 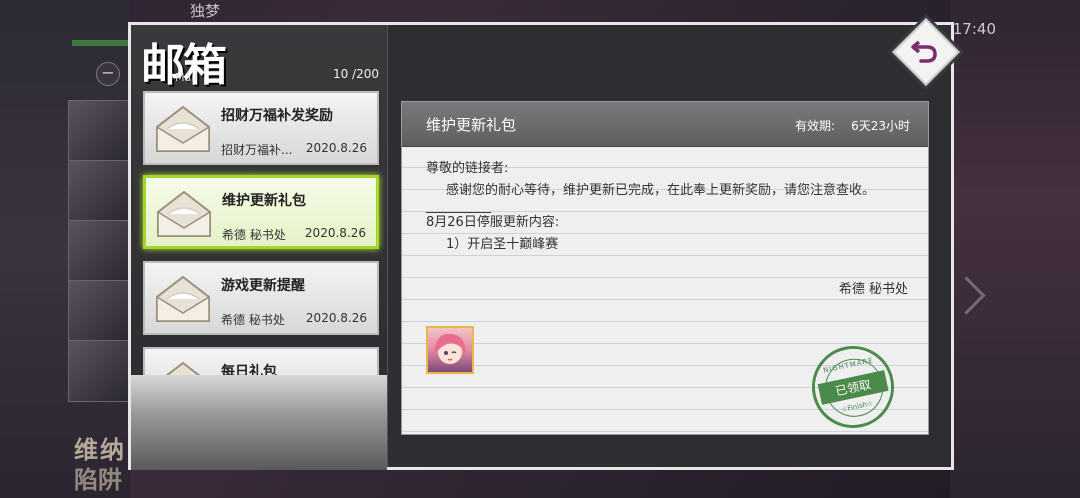 I want to click on mail-title: 游戏更新提醒, so click(x=263, y=286).